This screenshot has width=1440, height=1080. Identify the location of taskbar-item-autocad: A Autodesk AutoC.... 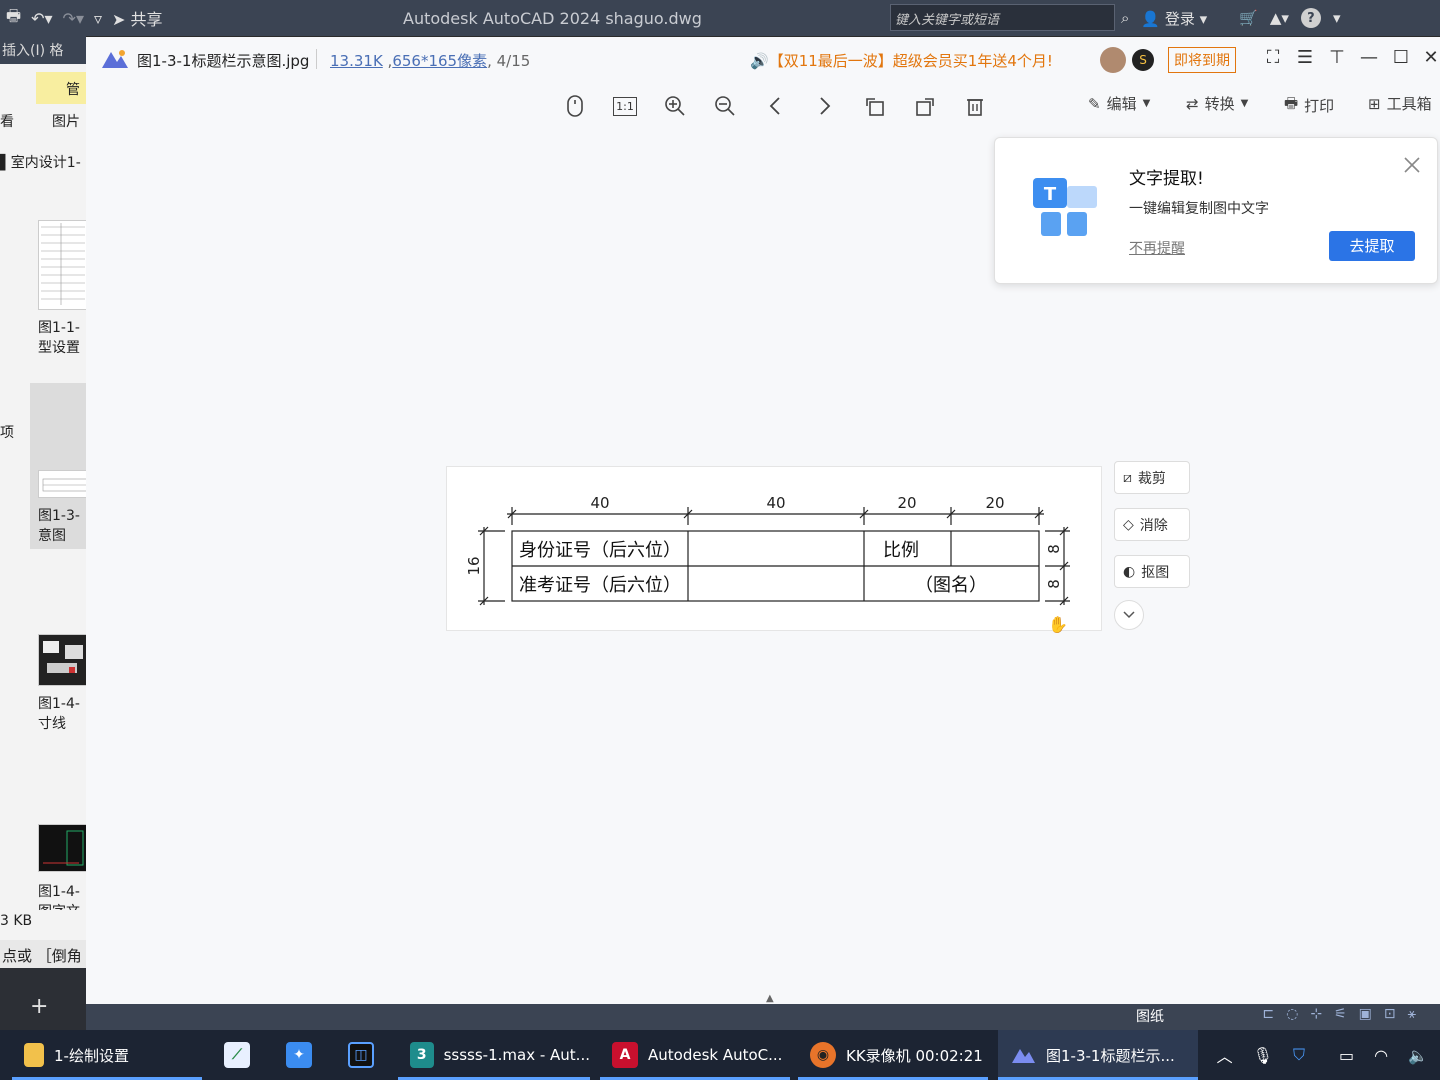
(695, 1055).